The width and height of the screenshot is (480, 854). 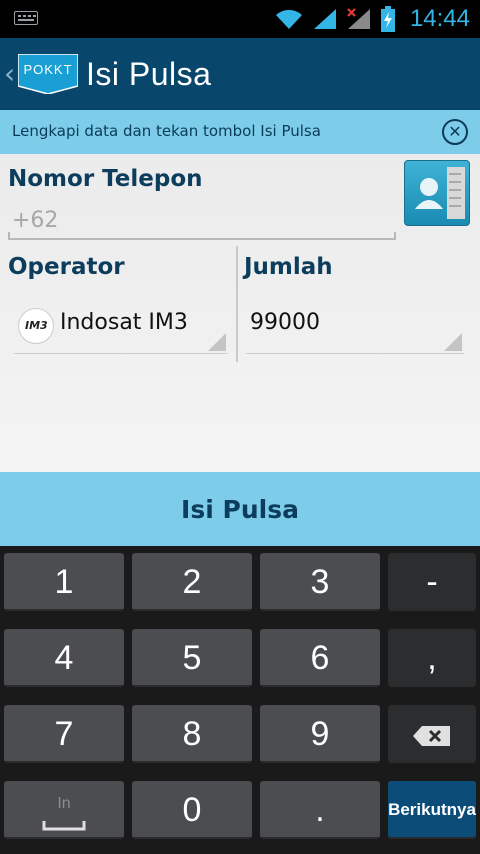 I want to click on signal-no-sim-icon, so click(x=358, y=18).